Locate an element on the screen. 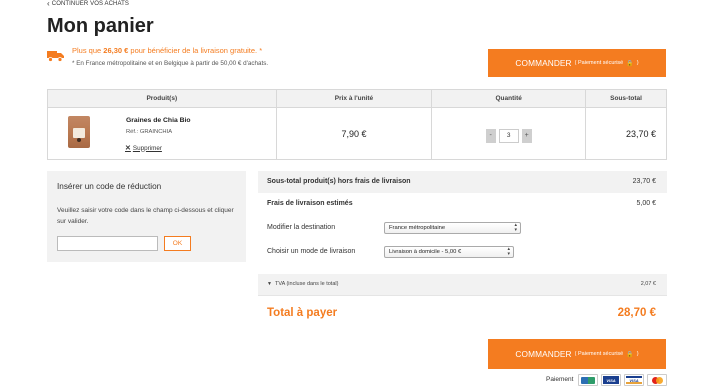 Image resolution: width=723 pixels, height=388 pixels. unit-price: 7,90 € is located at coordinates (354, 133).